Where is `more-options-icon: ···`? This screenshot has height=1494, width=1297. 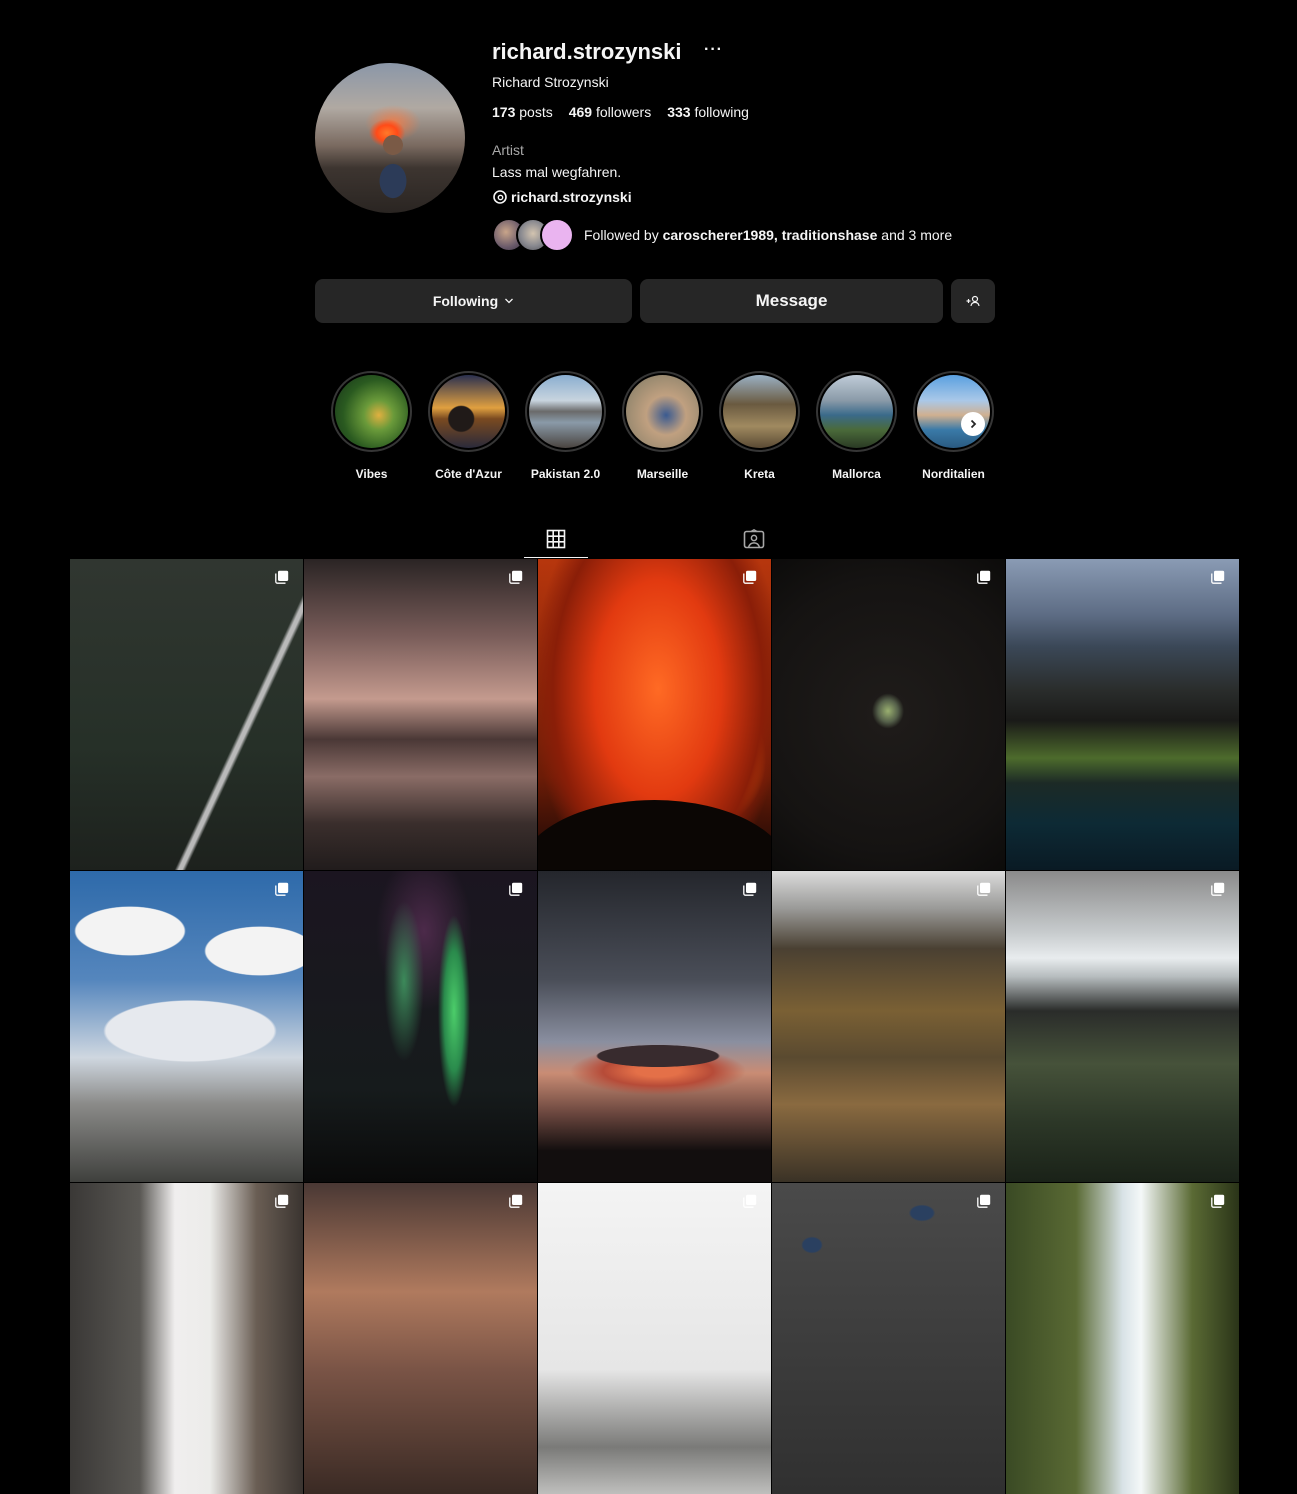 more-options-icon: ··· is located at coordinates (713, 50).